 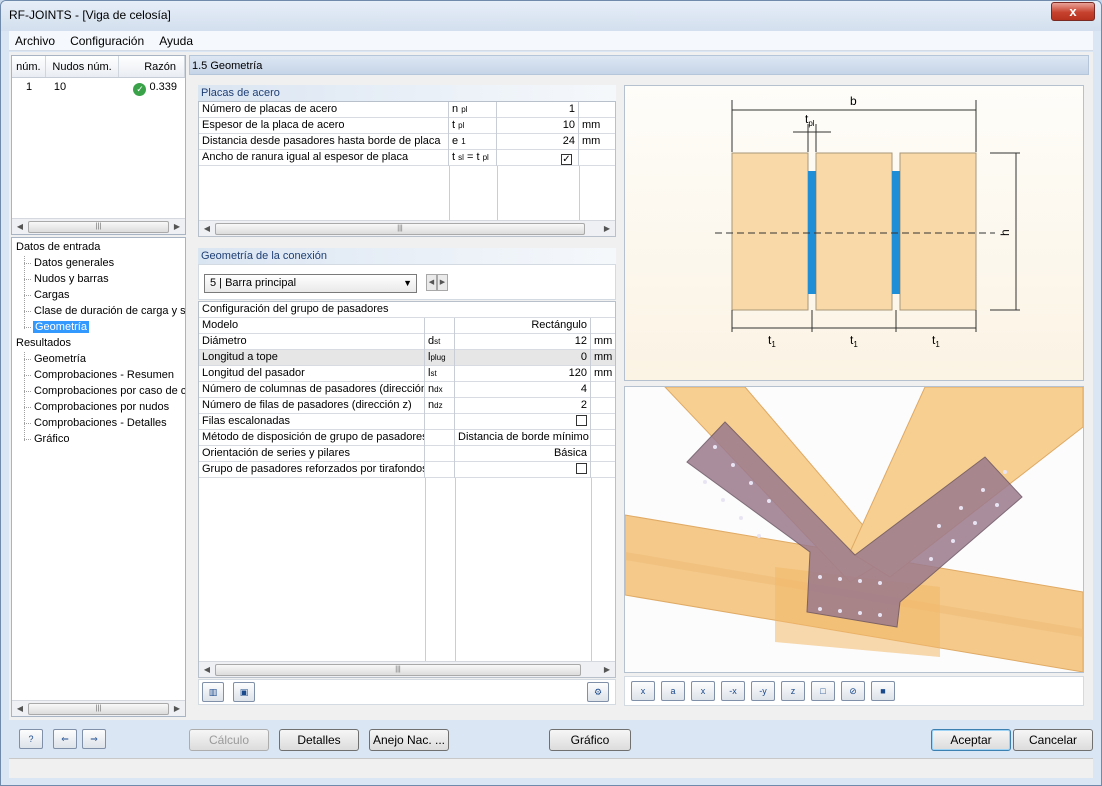 I want to click on sym: t, so click(x=454, y=157).